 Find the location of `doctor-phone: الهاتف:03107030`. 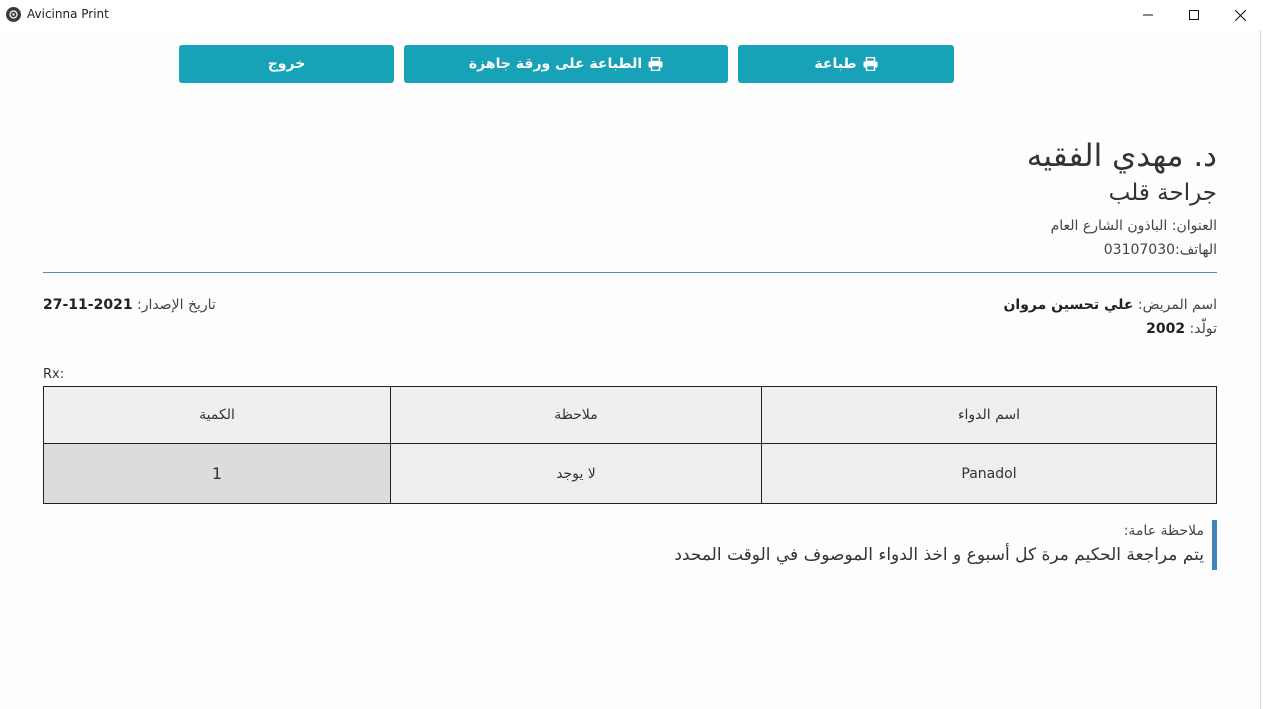

doctor-phone: الهاتف:03107030 is located at coordinates (1160, 250).